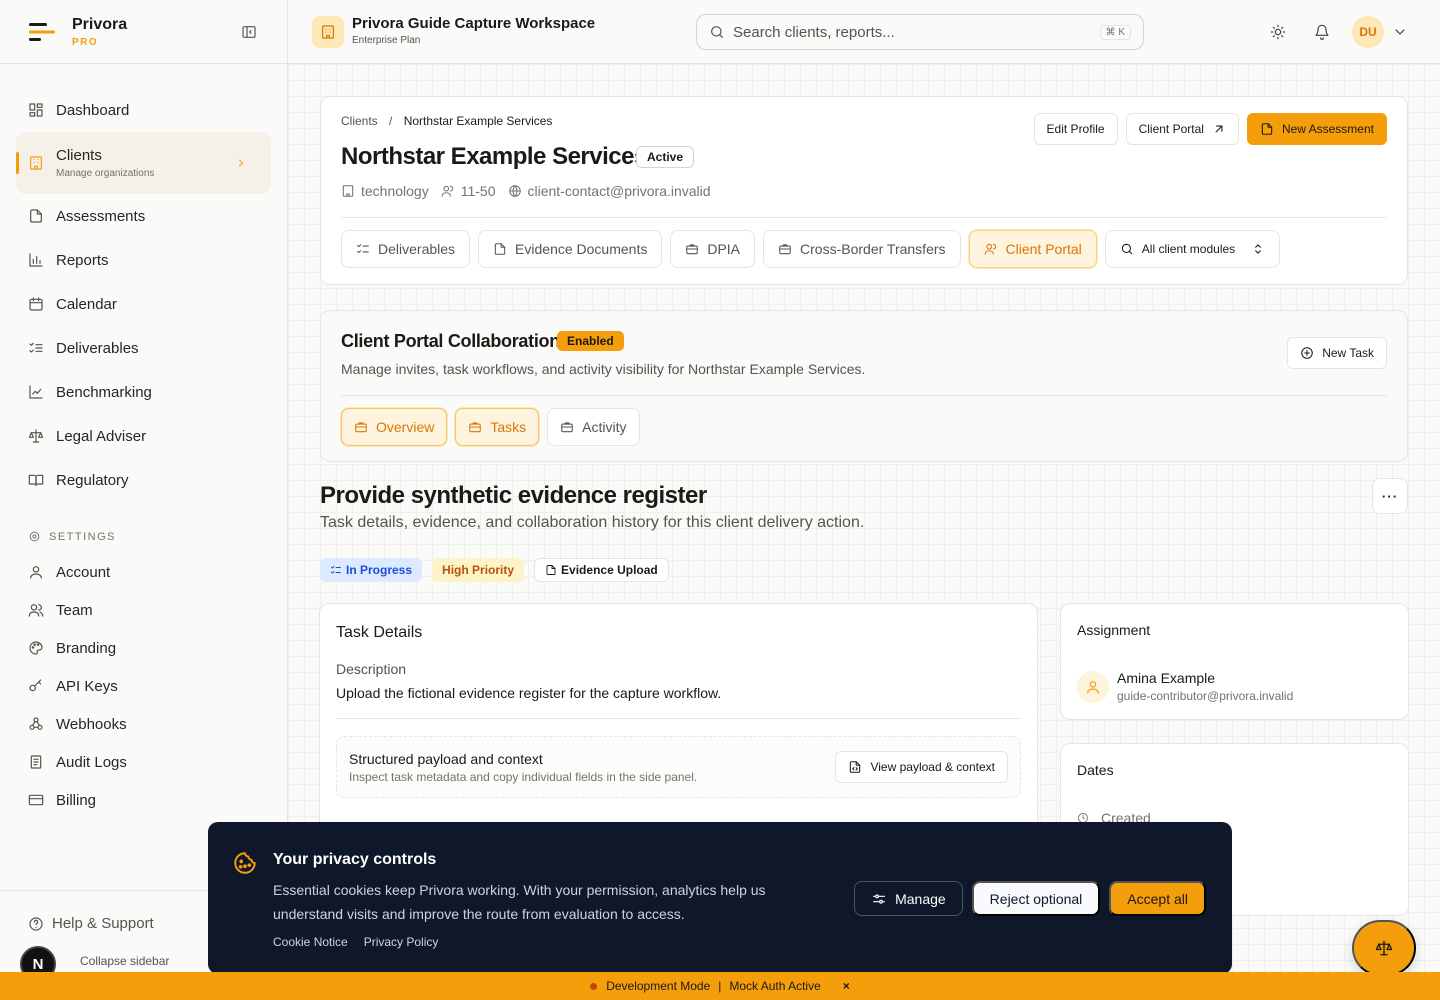  Describe the element at coordinates (604, 427) in the screenshot. I see `tab-label: Activity` at that location.